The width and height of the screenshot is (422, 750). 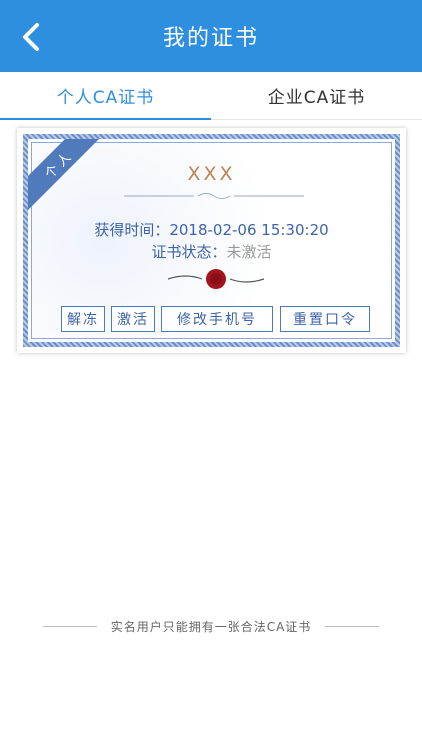 What do you see at coordinates (216, 279) in the screenshot?
I see `wax-seal-icon` at bounding box center [216, 279].